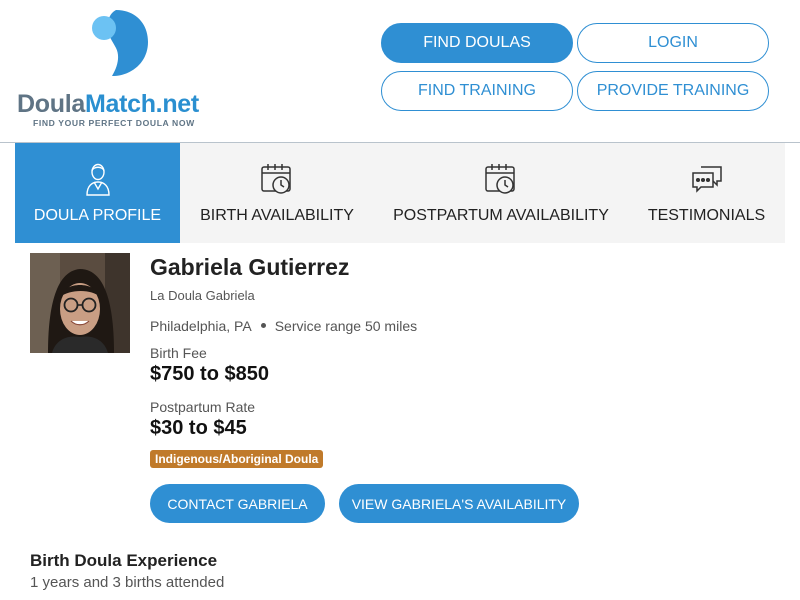 The width and height of the screenshot is (800, 600). I want to click on tab-postpartum-availability: POSTPARTUM AVAILABILITY, so click(501, 193).